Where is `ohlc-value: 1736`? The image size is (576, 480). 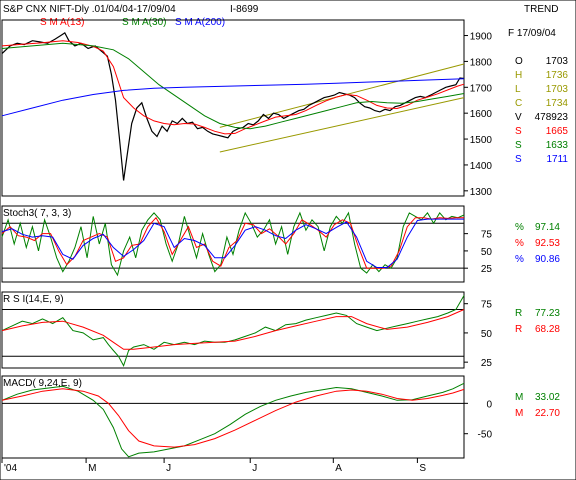 ohlc-value: 1736 is located at coordinates (557, 75).